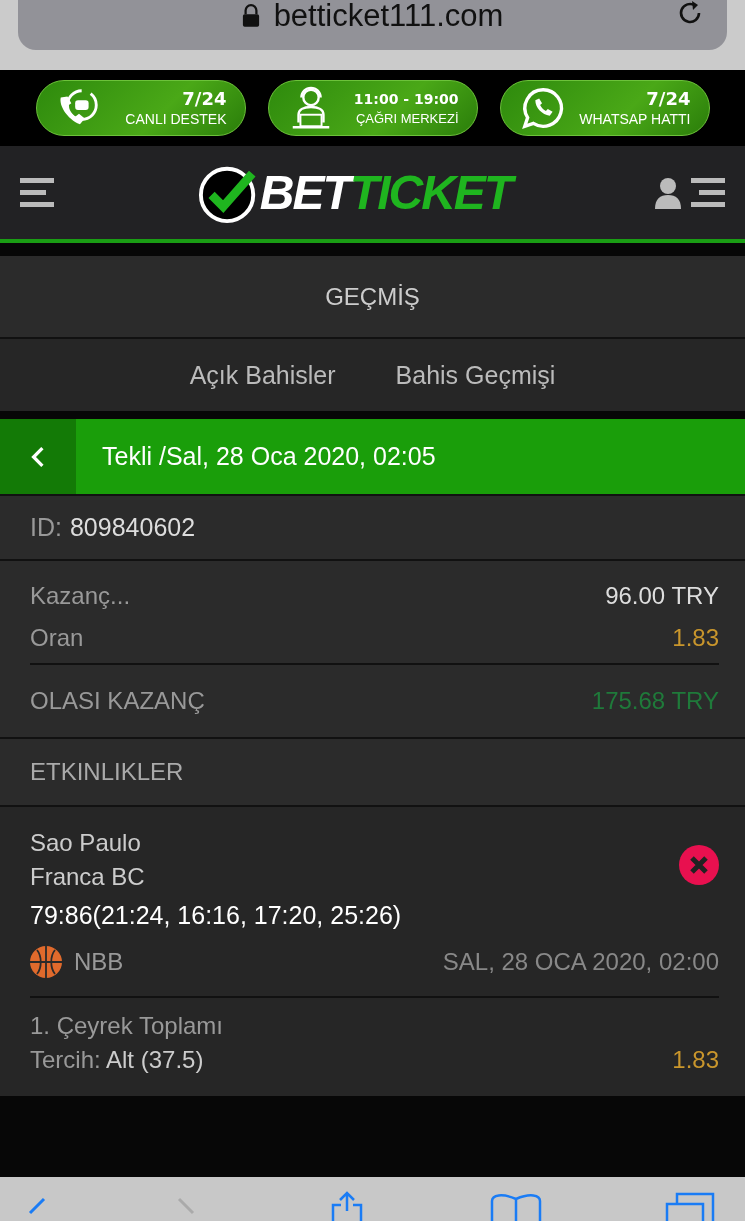 Image resolution: width=745 pixels, height=1221 pixels. What do you see at coordinates (46, 527) in the screenshot?
I see `id-label: ID:` at bounding box center [46, 527].